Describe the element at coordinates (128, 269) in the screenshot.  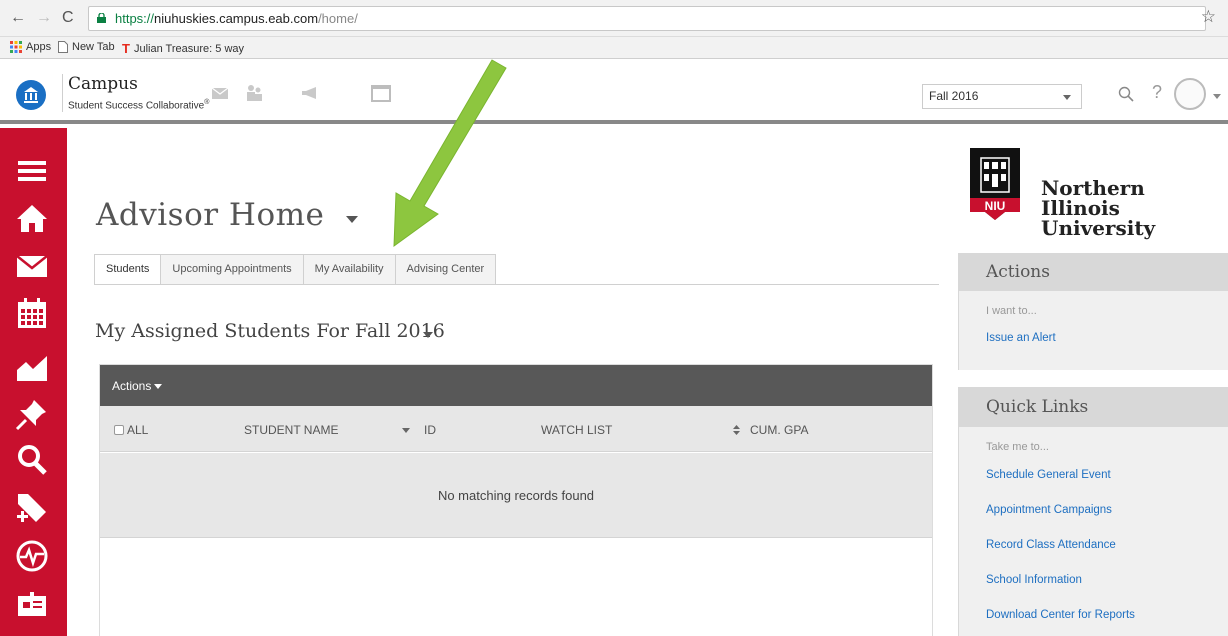
I see `tab-students: Students` at that location.